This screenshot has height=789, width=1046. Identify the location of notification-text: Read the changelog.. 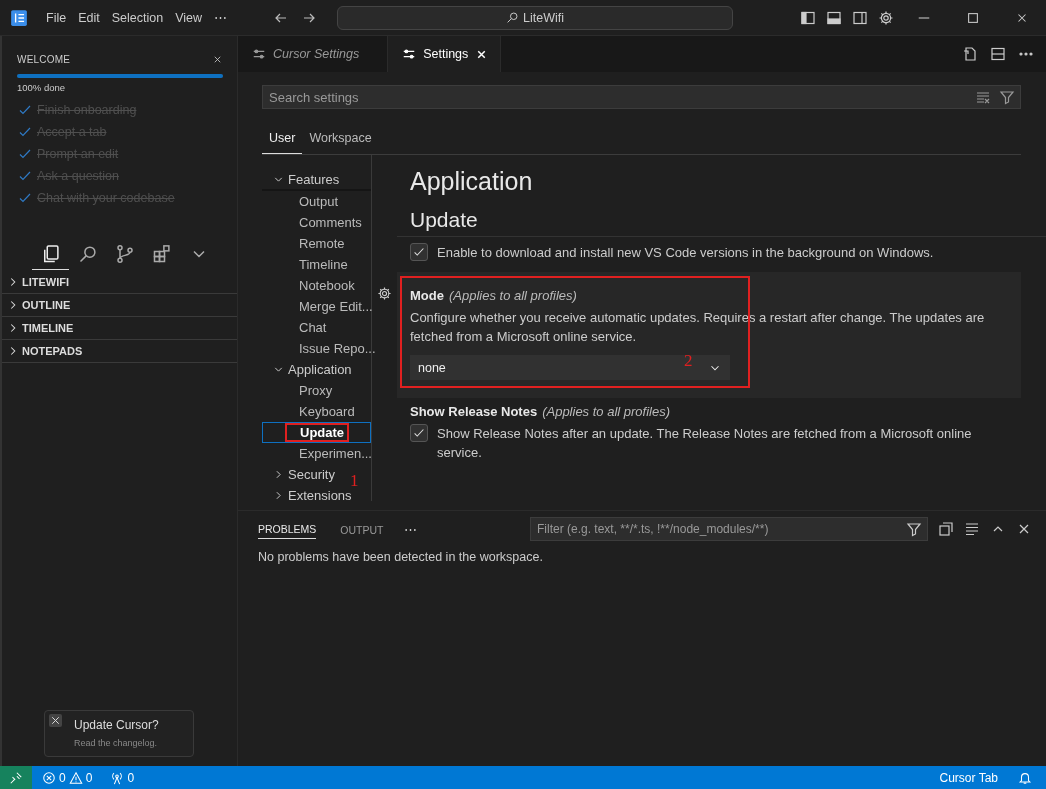
(116, 743).